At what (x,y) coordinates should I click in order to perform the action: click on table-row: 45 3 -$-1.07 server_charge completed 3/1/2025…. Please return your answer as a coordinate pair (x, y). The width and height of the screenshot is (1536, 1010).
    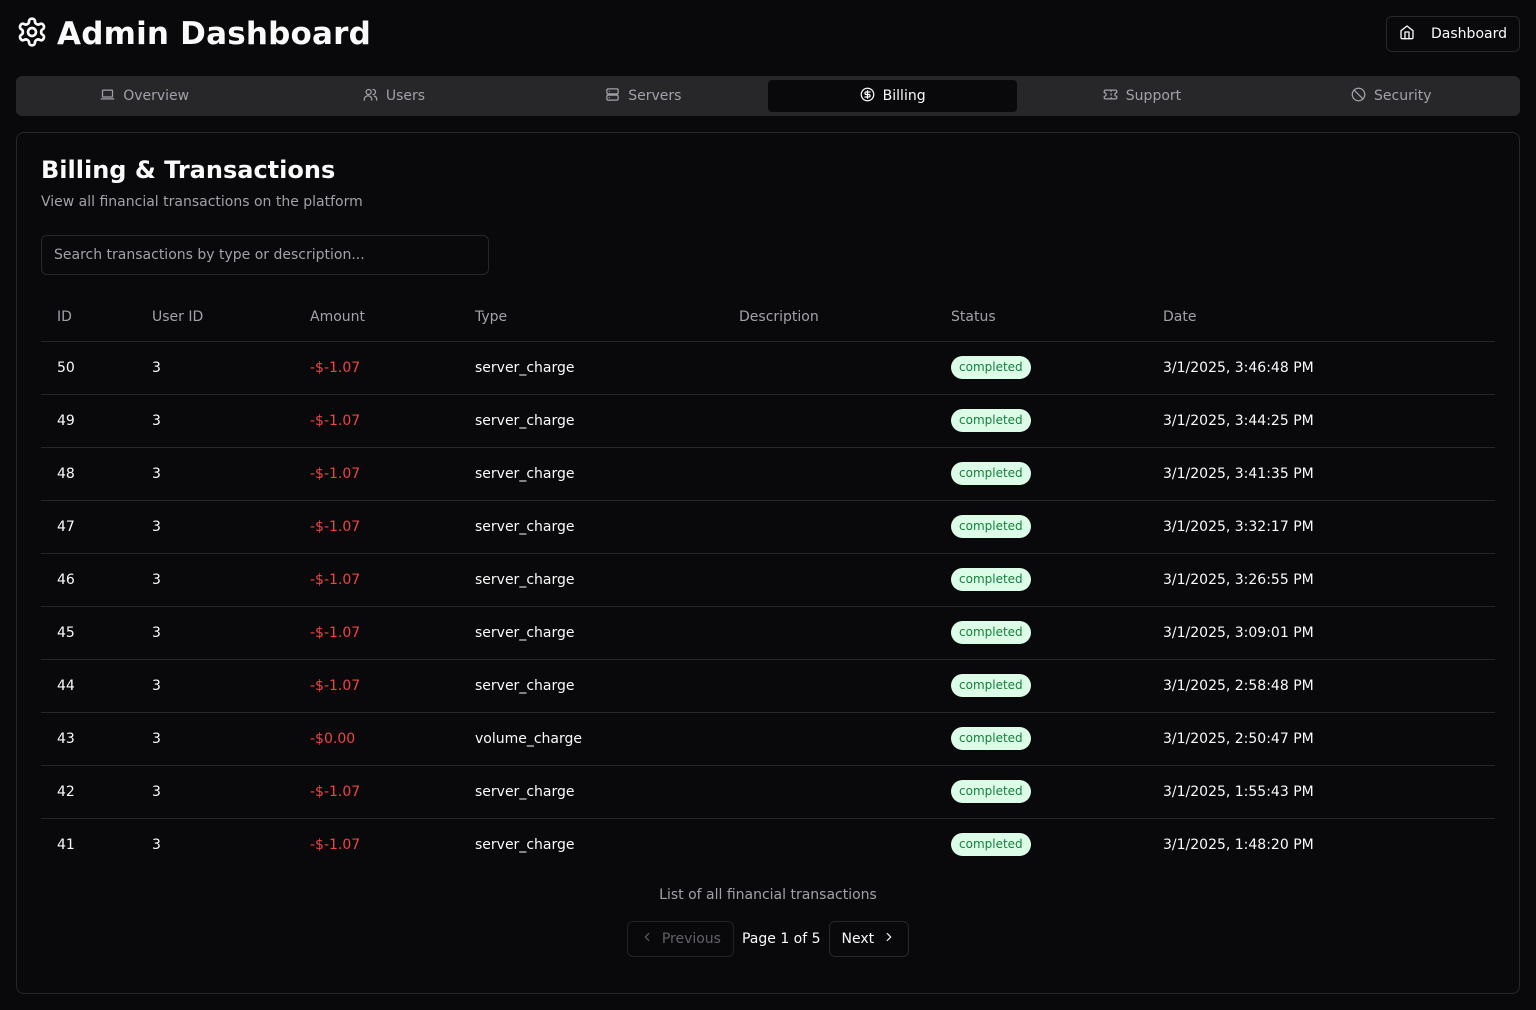
    Looking at the image, I should click on (768, 633).